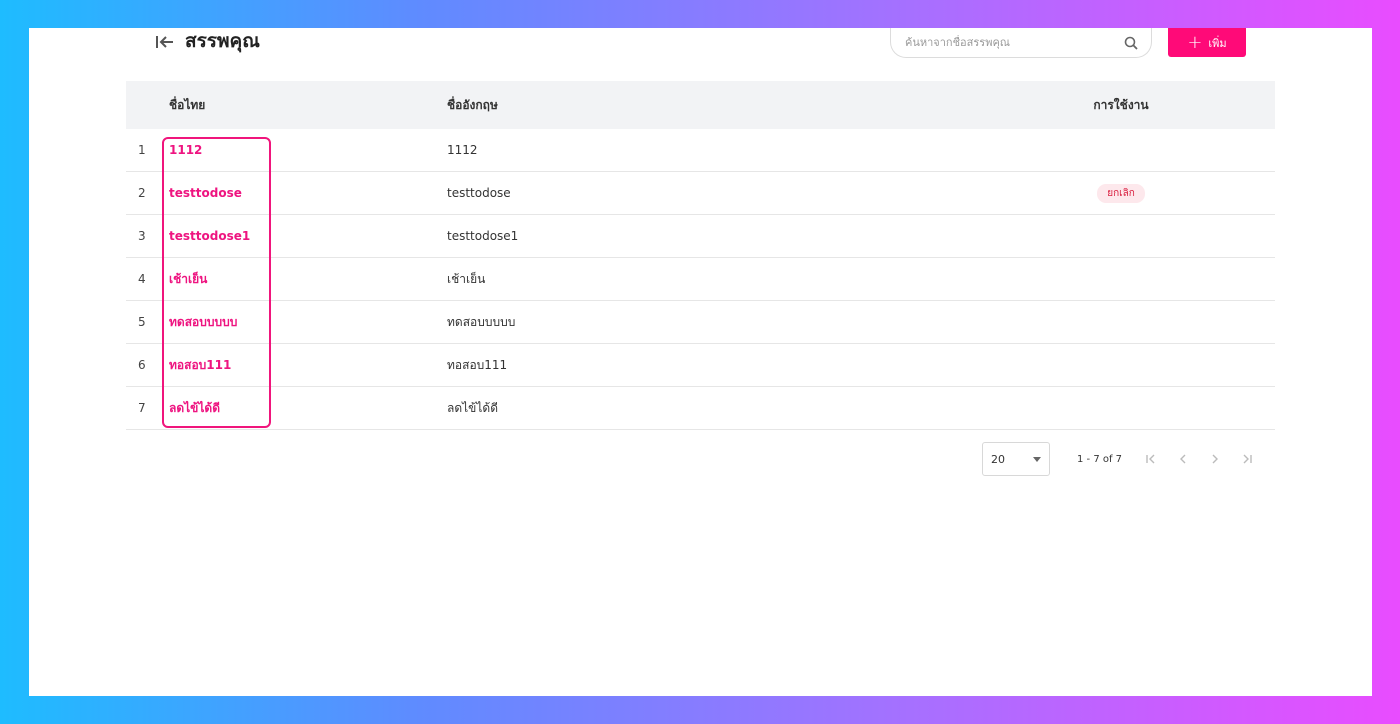 This screenshot has height=724, width=1400. What do you see at coordinates (483, 236) in the screenshot?
I see `english-name: testtodose1` at bounding box center [483, 236].